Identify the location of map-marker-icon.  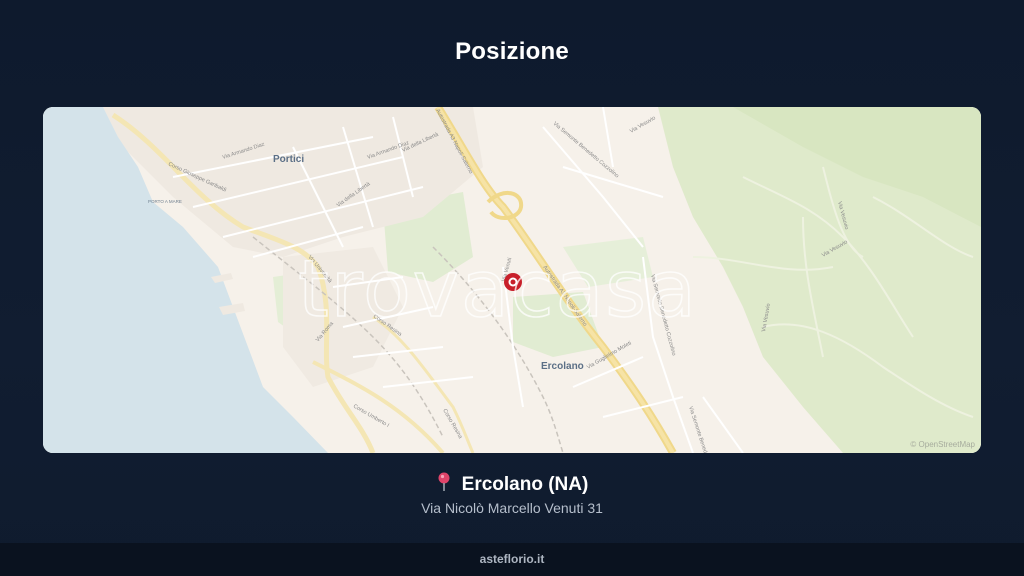
(513, 282).